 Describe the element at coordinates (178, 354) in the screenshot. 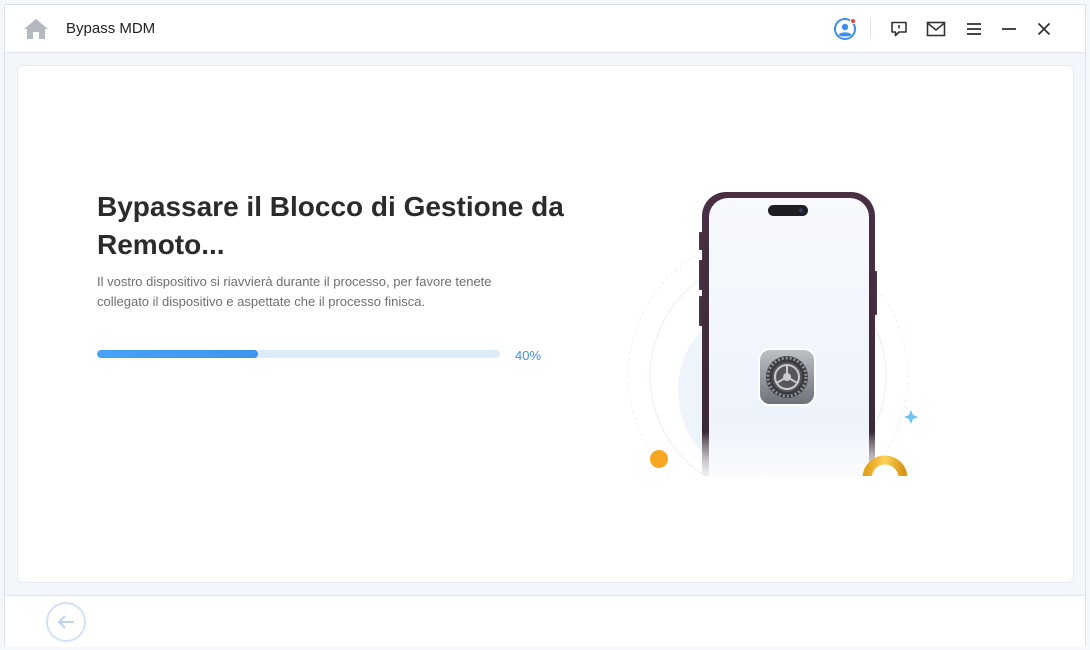

I see `progress-bar-fill` at that location.